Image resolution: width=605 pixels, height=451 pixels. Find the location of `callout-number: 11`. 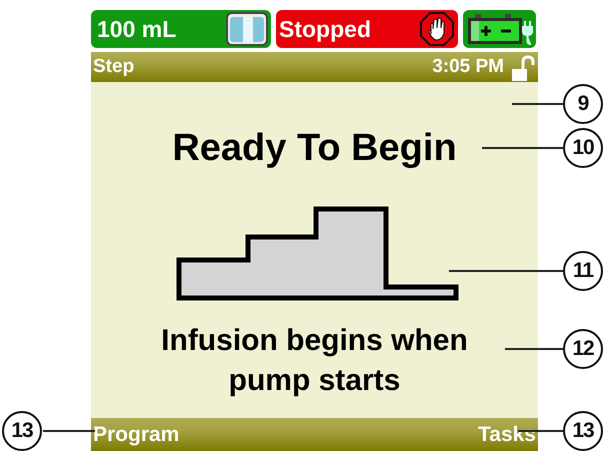

callout-number: 11 is located at coordinates (583, 271).